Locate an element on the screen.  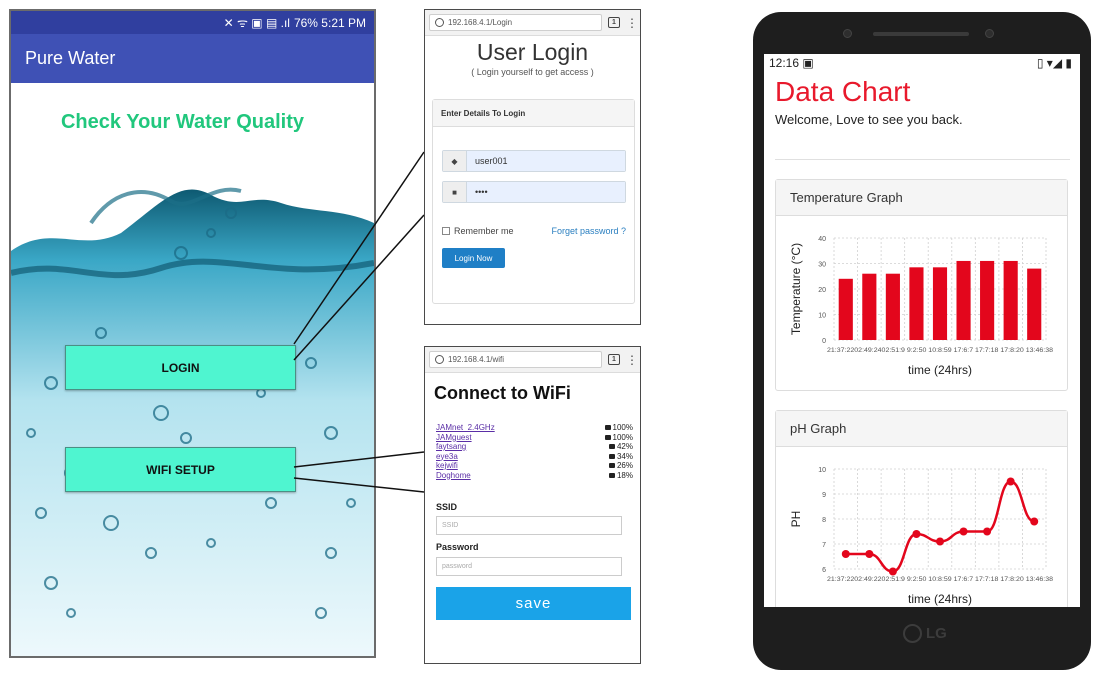
divider is located at coordinates (922, 159).